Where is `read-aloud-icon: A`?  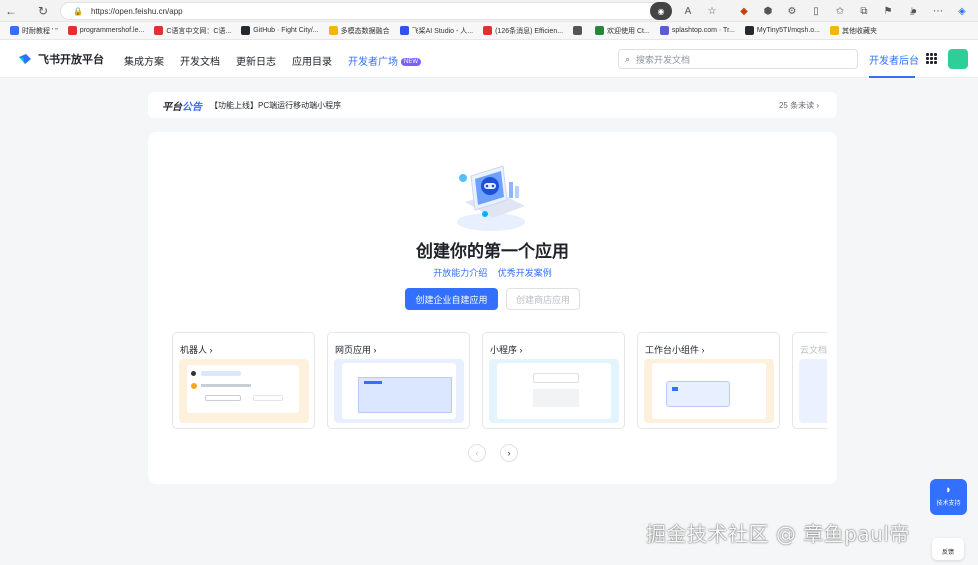 read-aloud-icon: A is located at coordinates (688, 11).